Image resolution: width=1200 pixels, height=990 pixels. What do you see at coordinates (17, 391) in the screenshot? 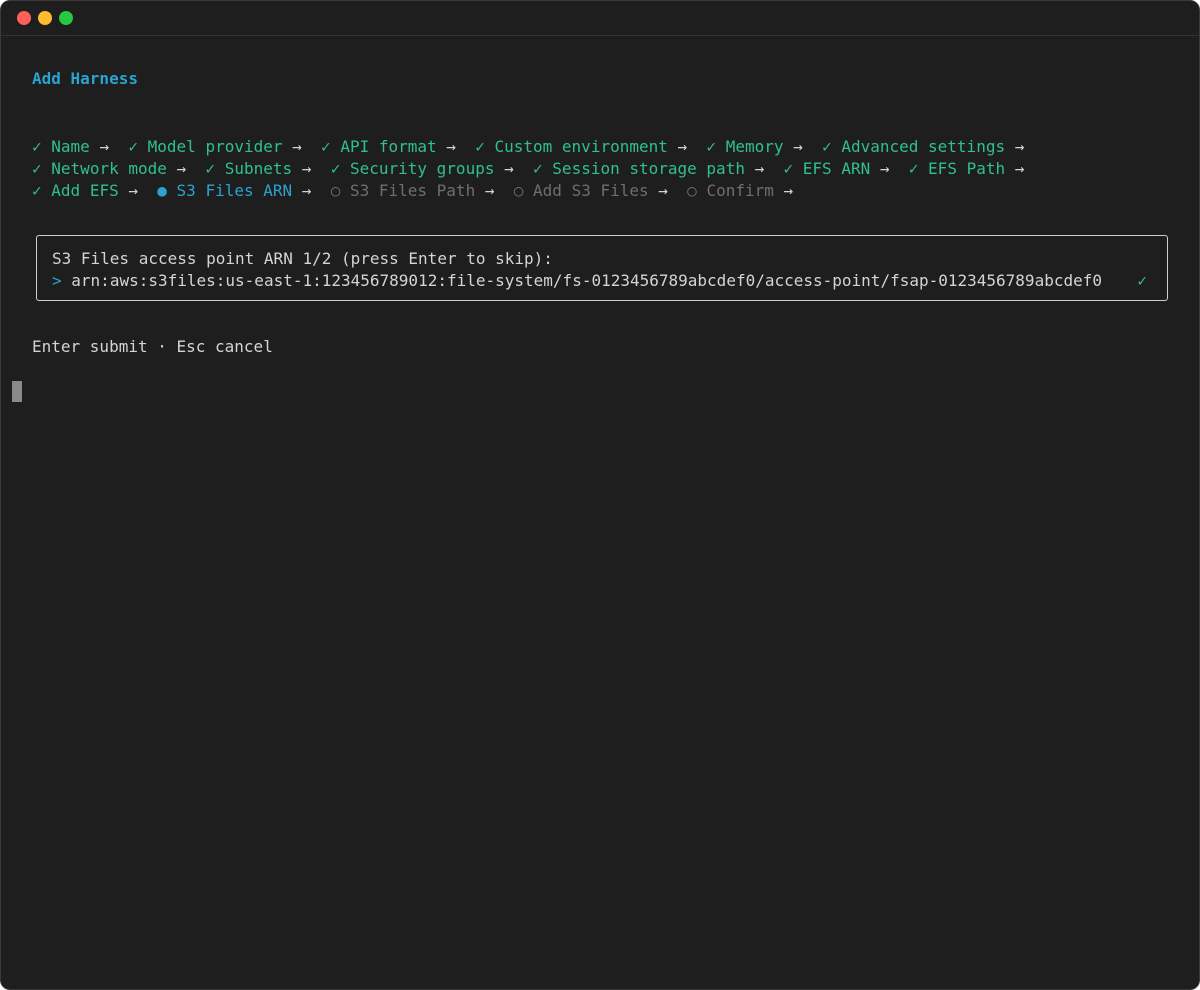
I see `terminal-cursor` at bounding box center [17, 391].